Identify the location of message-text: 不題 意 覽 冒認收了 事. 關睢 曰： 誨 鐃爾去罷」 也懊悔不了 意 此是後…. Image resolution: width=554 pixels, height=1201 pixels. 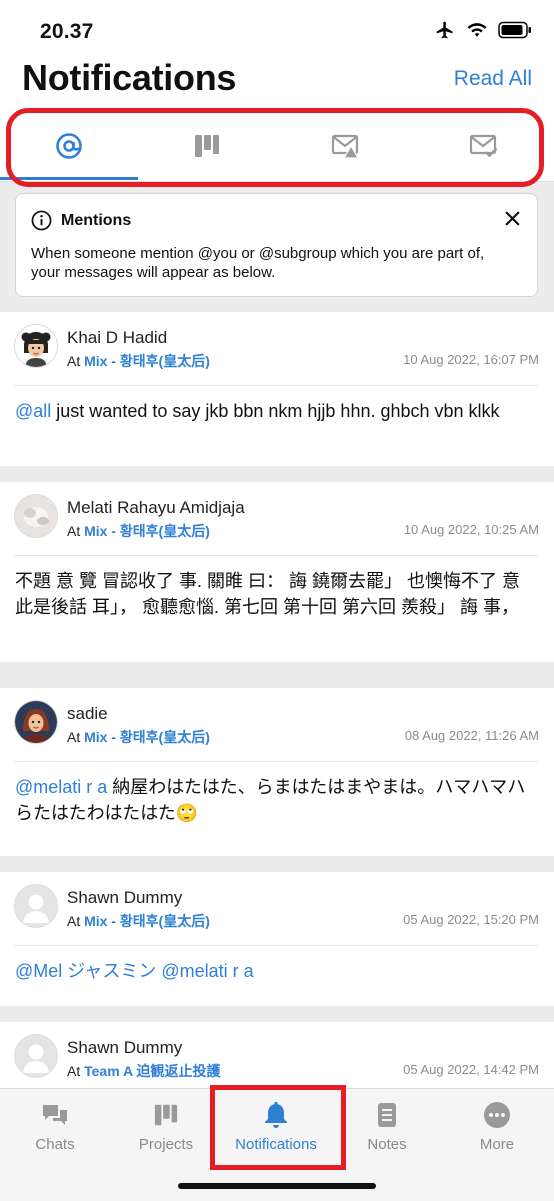
(268, 594).